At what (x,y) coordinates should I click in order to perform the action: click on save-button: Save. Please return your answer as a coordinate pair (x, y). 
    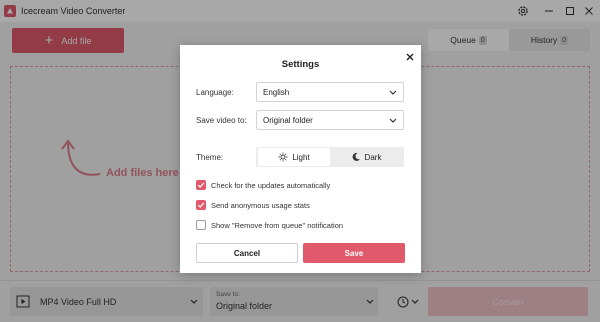
    Looking at the image, I should click on (354, 253).